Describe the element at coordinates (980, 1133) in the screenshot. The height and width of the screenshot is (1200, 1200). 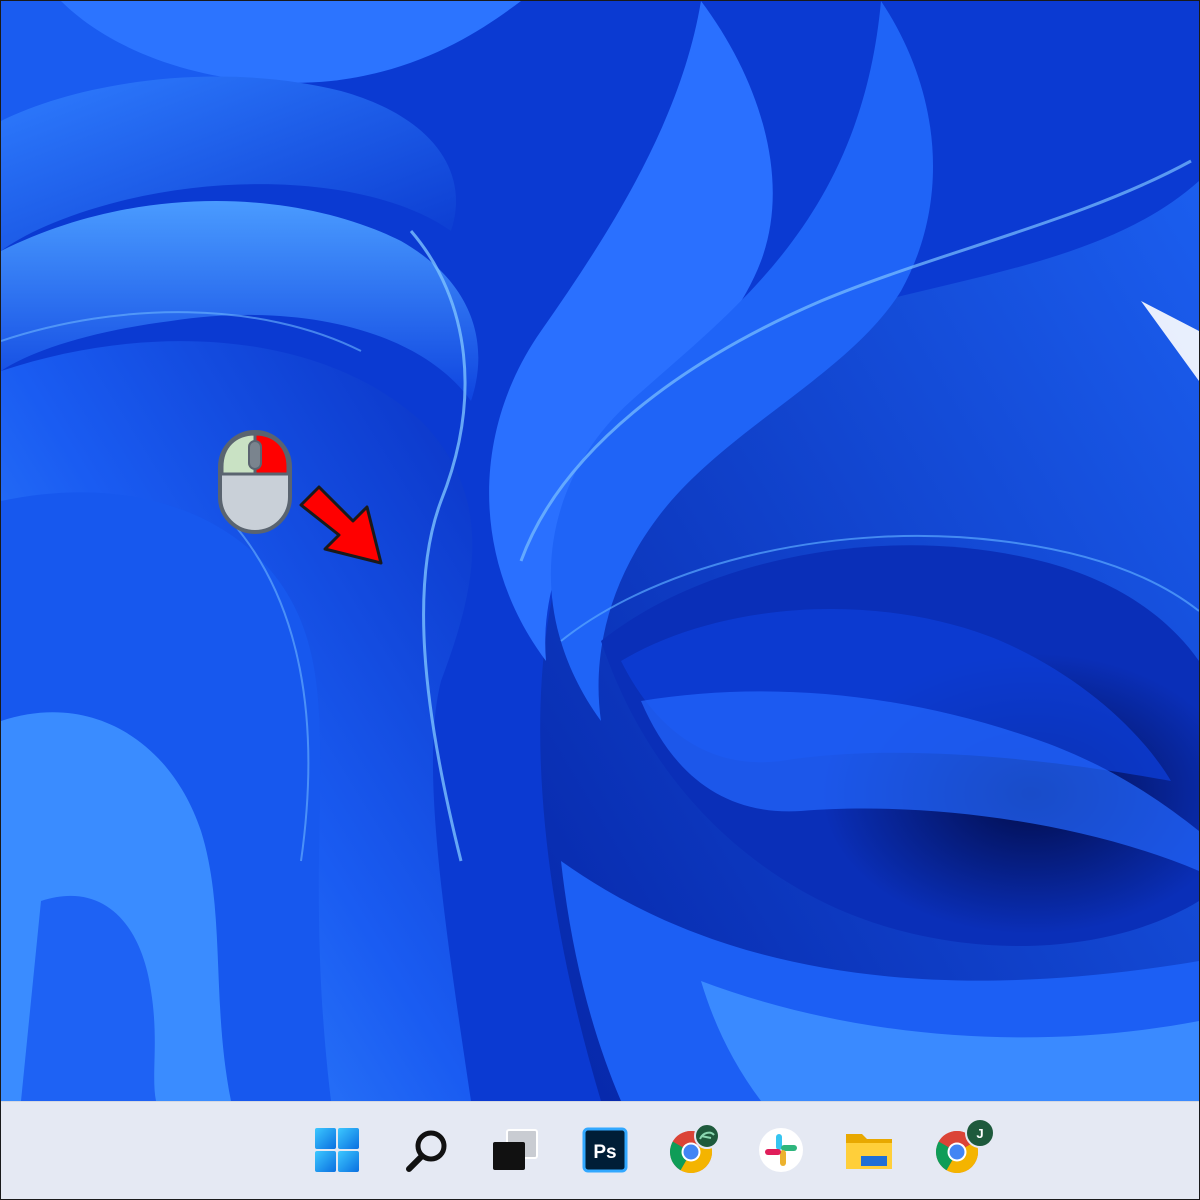
I see `profile-avatar-badge: J` at that location.